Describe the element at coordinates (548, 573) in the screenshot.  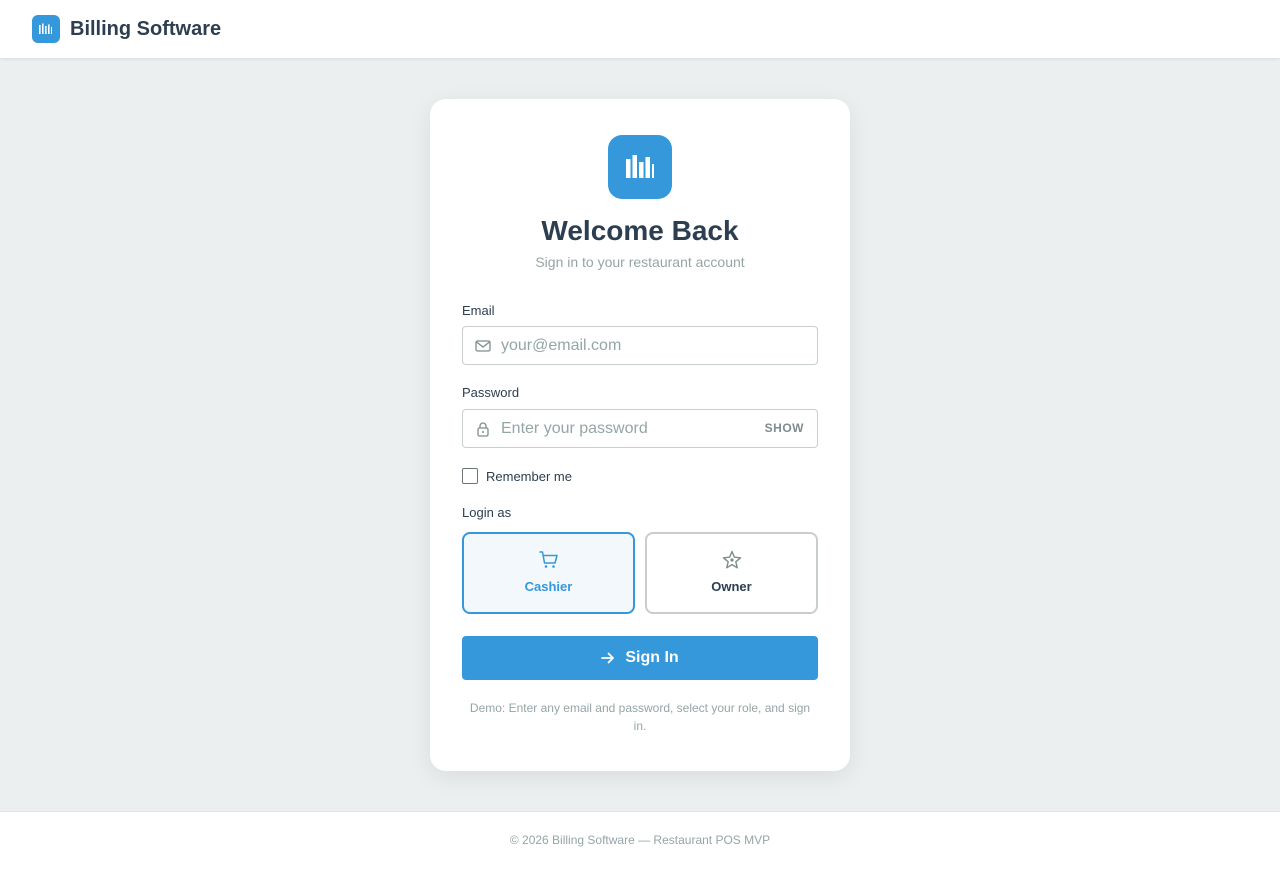
I see `role-cashier-button: Cashier` at that location.